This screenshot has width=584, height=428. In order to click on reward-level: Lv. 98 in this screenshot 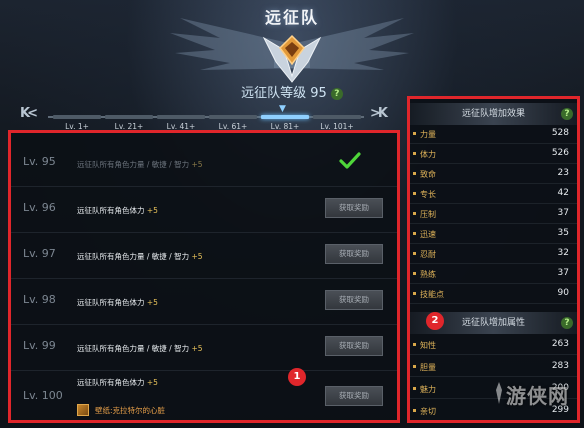, I will do `click(39, 299)`.